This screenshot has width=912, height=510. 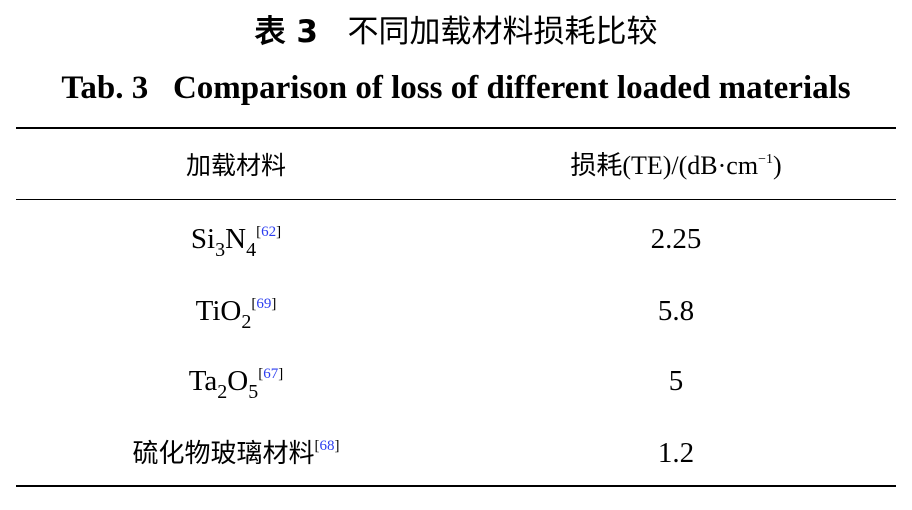 What do you see at coordinates (456, 486) in the screenshot?
I see `table-bottom-rule` at bounding box center [456, 486].